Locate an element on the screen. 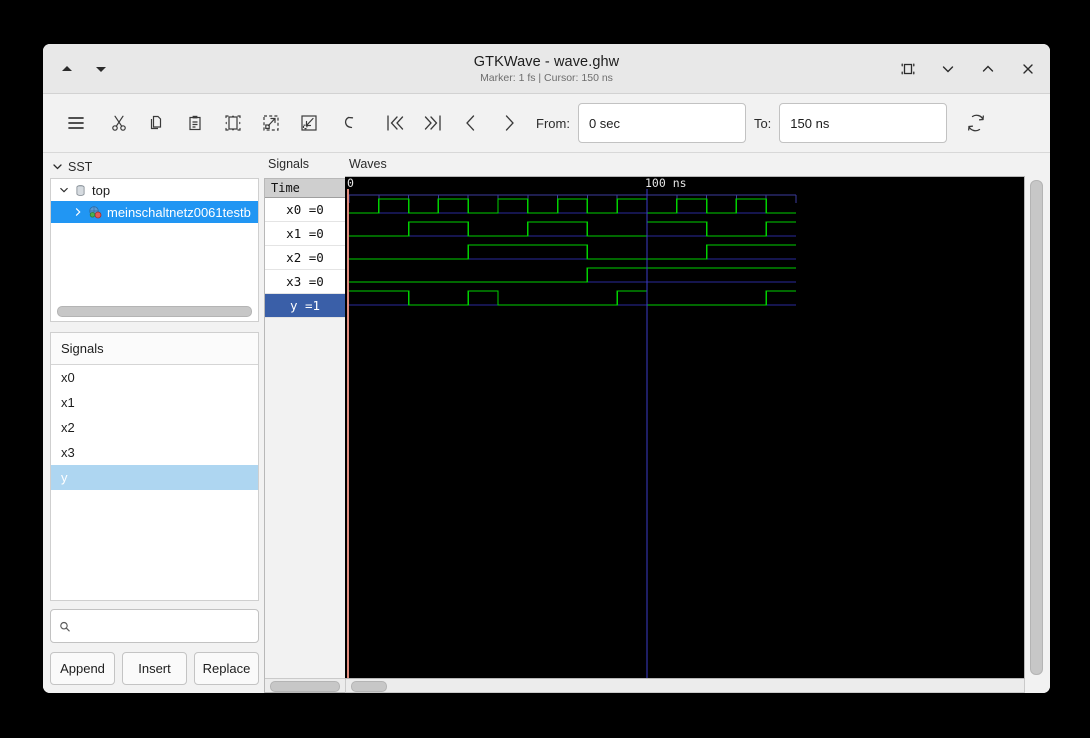 Image resolution: width=1090 pixels, height=738 pixels. list-item: x3 is located at coordinates (154, 452).